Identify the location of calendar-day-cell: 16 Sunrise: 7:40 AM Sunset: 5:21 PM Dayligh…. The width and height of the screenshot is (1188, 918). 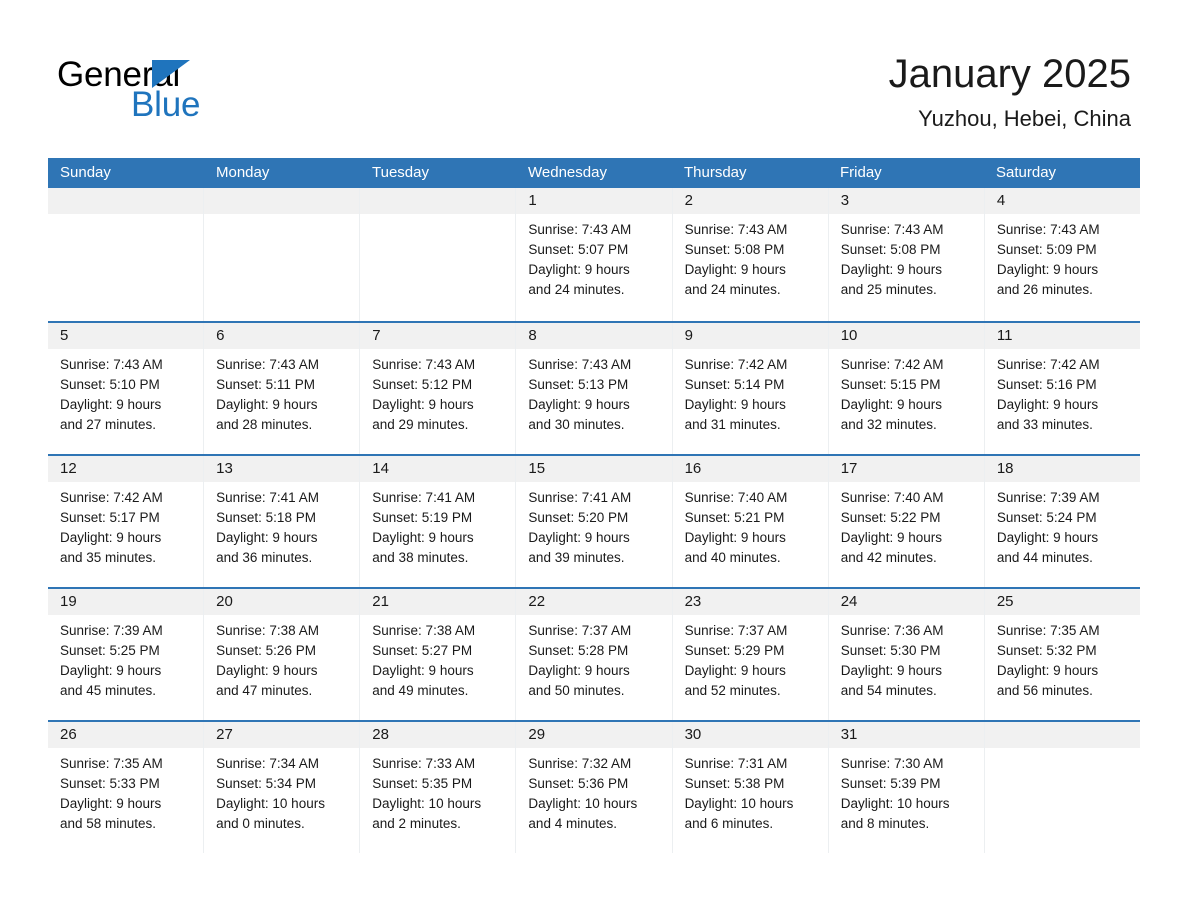
(750, 521).